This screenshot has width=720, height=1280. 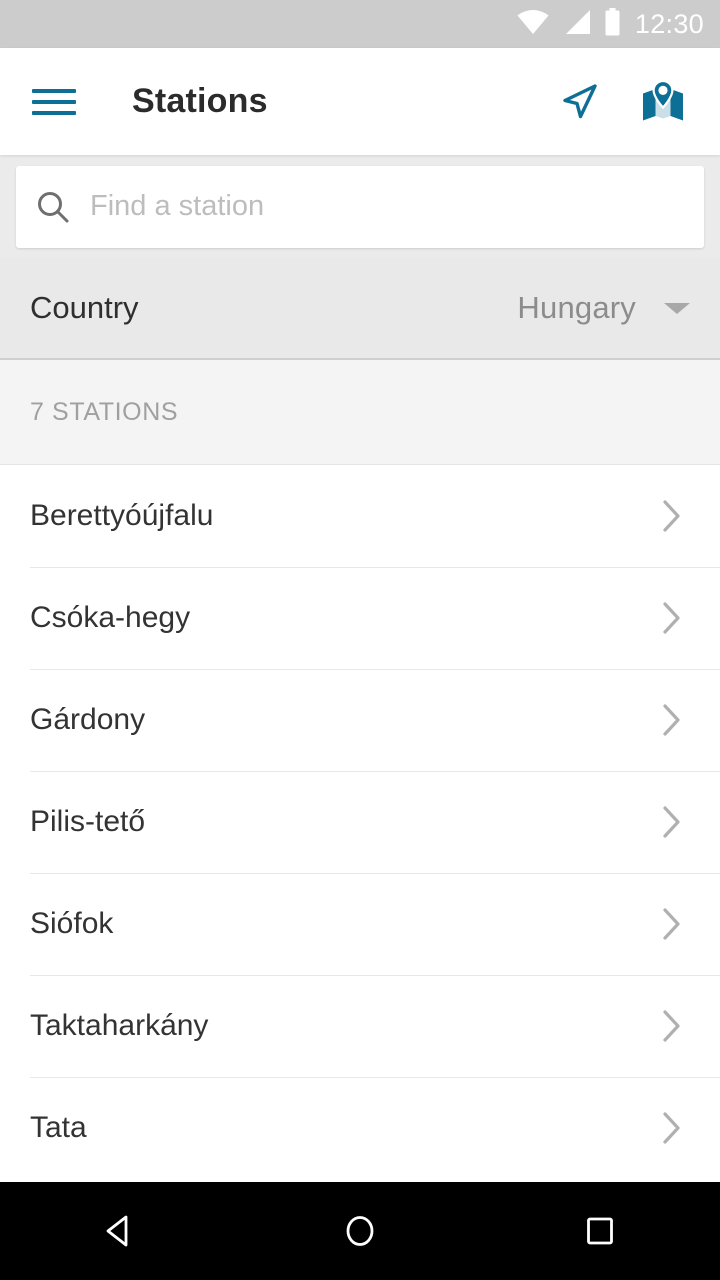 I want to click on status-bar-clock: 12:30, so click(x=669, y=23).